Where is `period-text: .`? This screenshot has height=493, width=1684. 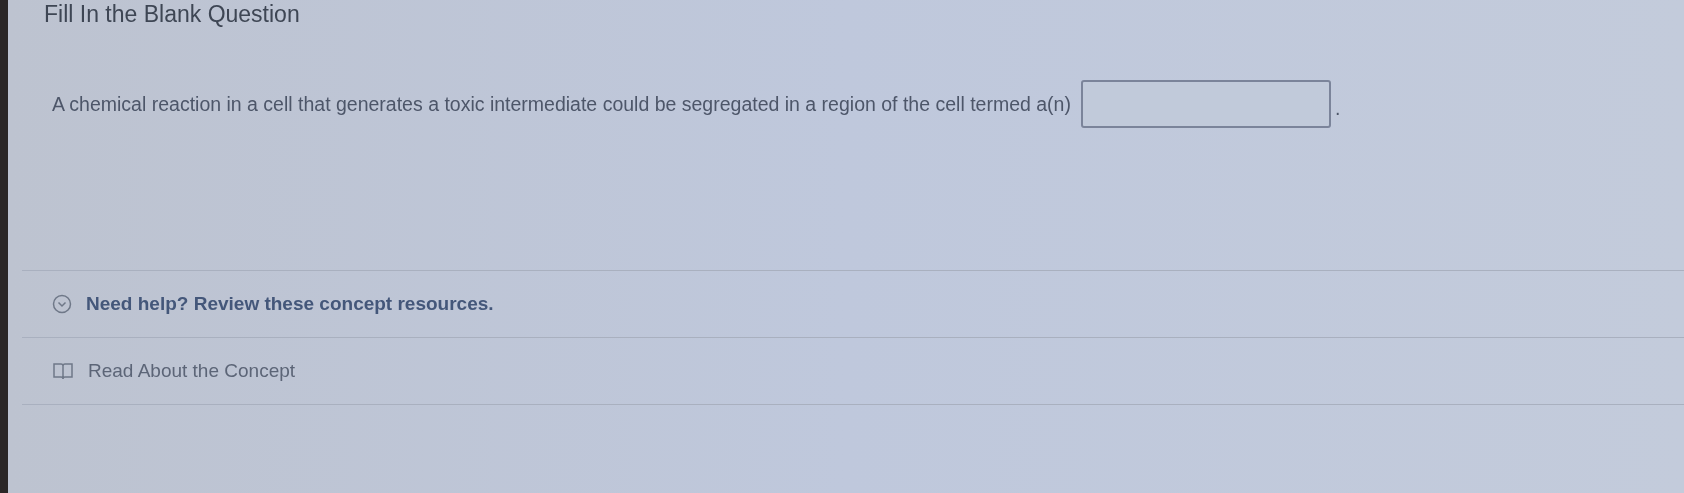
period-text: . is located at coordinates (1337, 108).